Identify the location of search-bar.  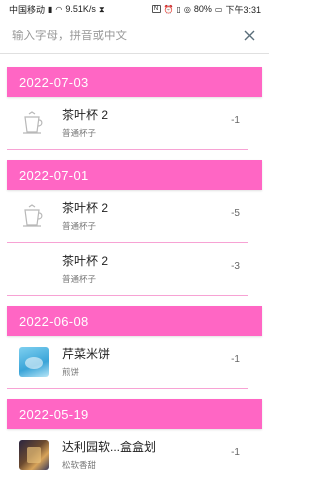
(134, 36).